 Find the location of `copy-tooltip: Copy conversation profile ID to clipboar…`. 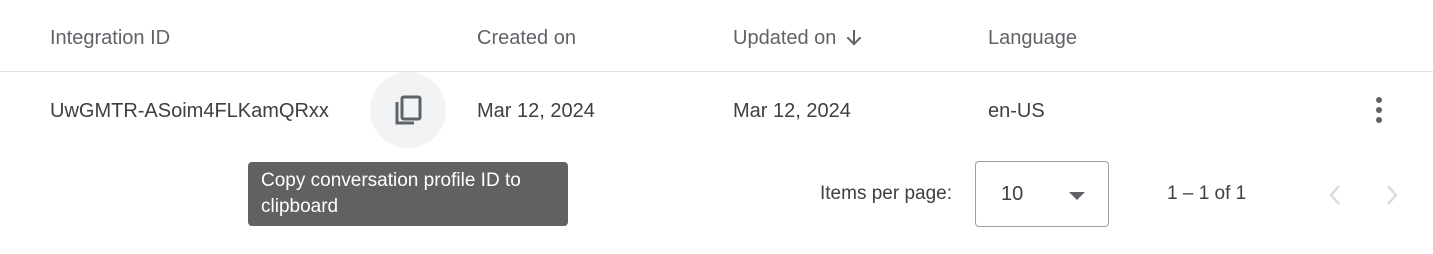

copy-tooltip: Copy conversation profile ID to clipboar… is located at coordinates (408, 194).